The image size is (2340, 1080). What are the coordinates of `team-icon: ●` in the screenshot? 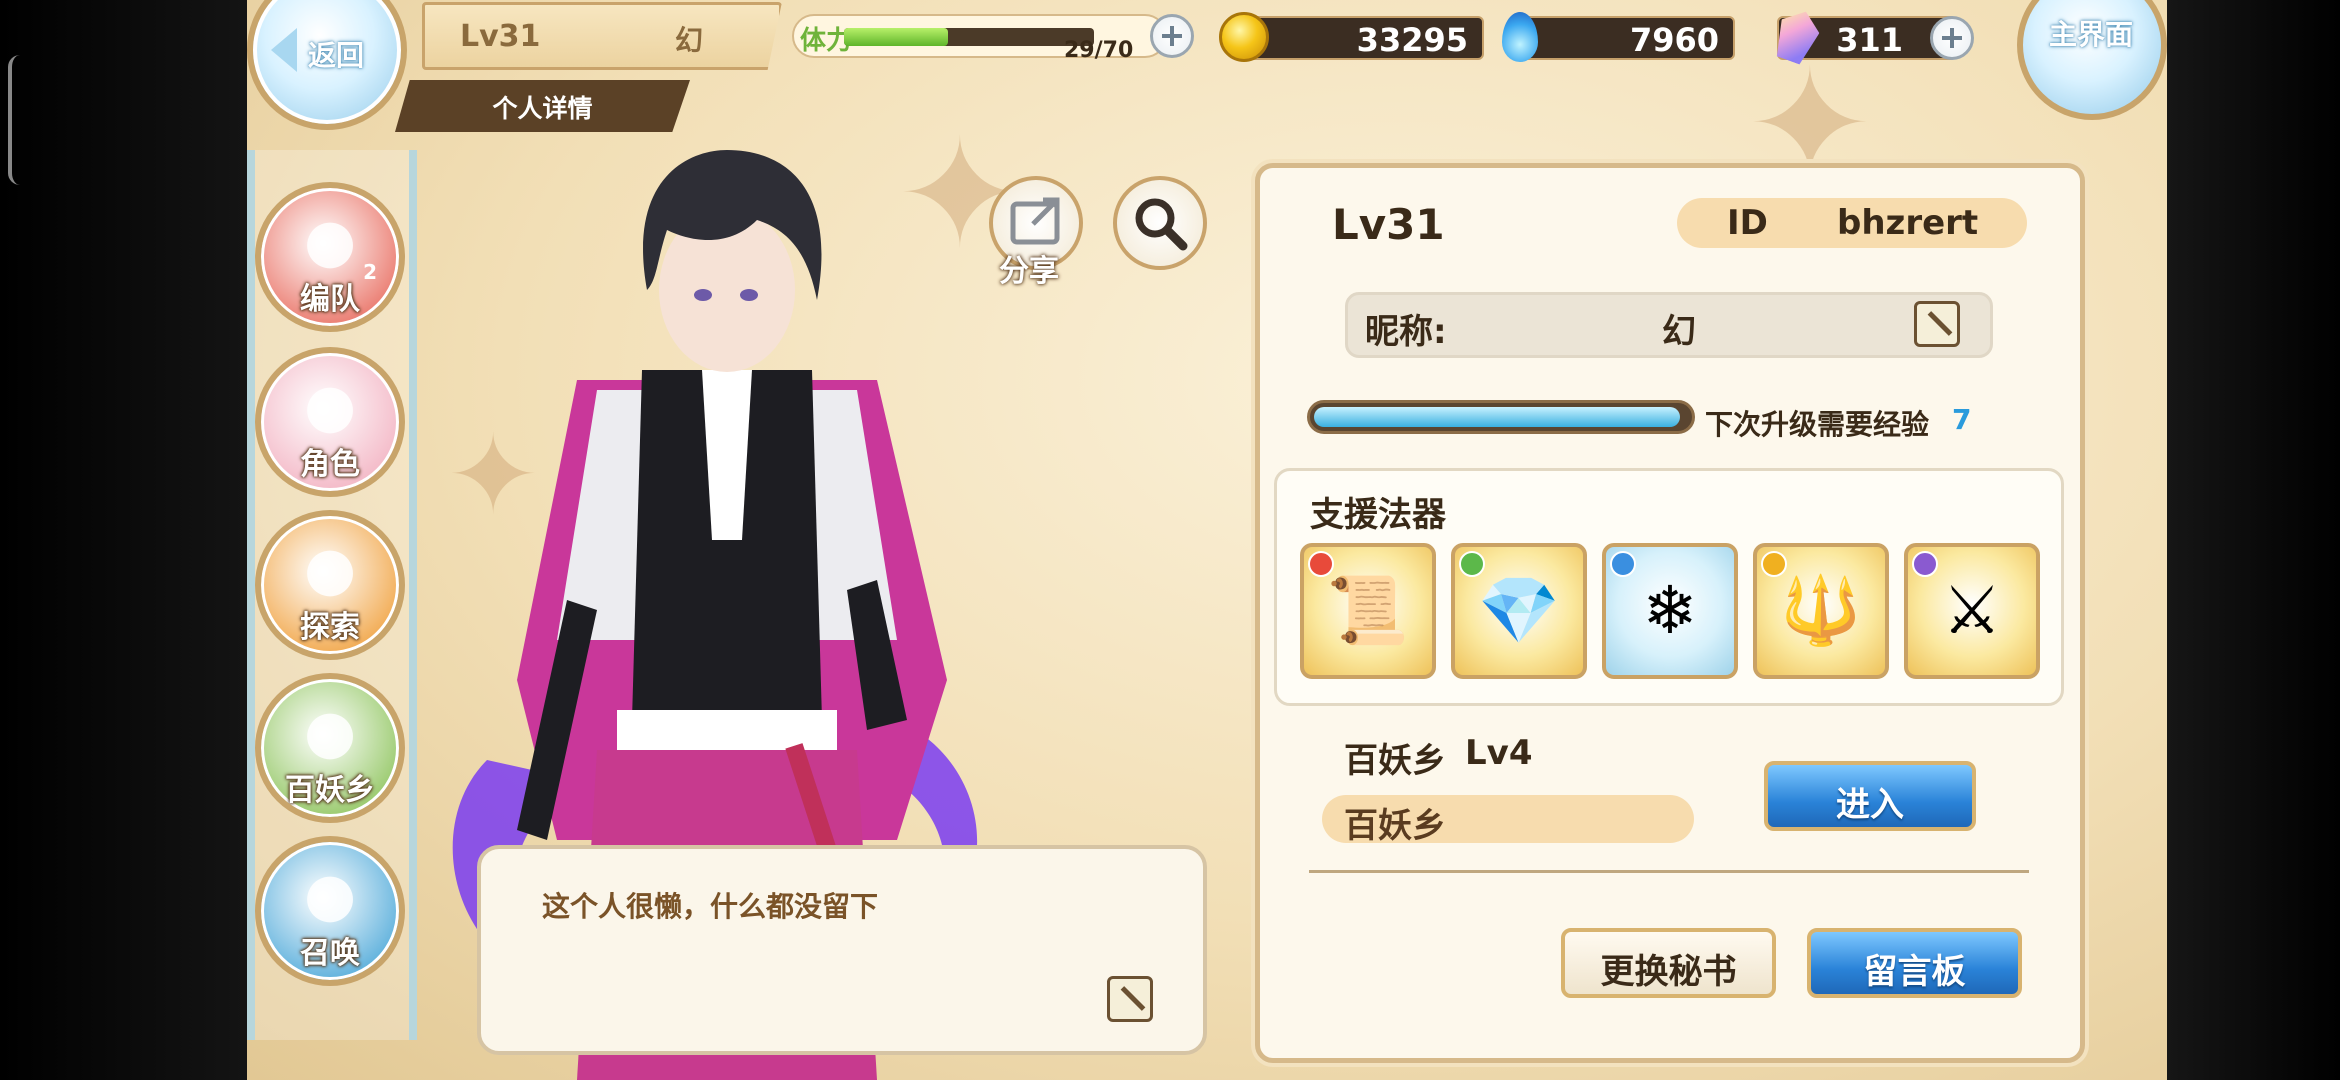 It's located at (330, 241).